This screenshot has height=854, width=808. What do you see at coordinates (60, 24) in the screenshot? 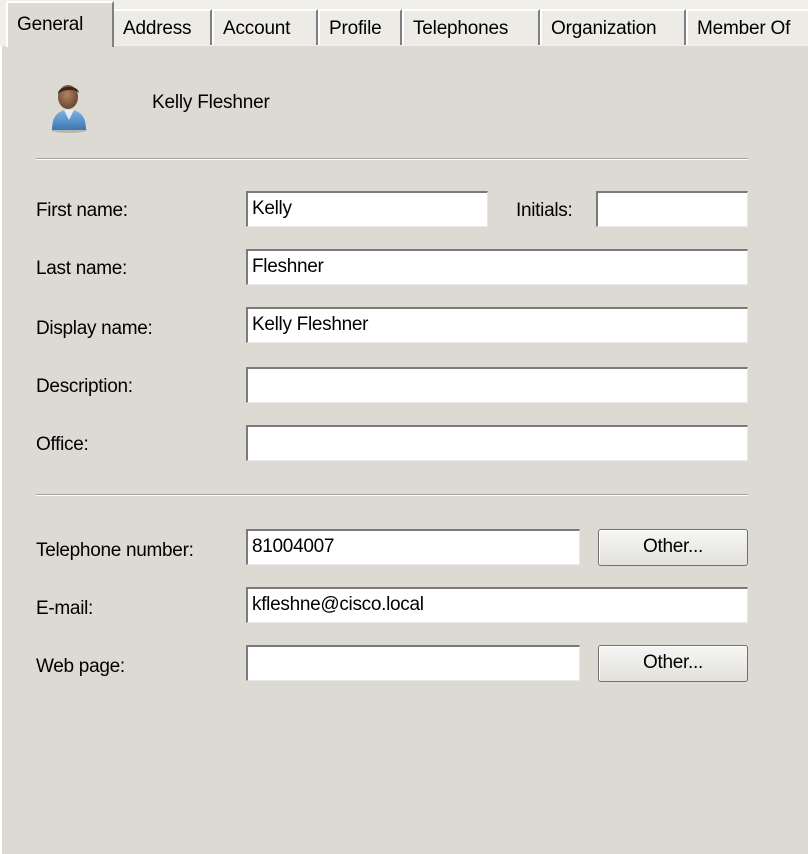
I see `tab-general: General` at bounding box center [60, 24].